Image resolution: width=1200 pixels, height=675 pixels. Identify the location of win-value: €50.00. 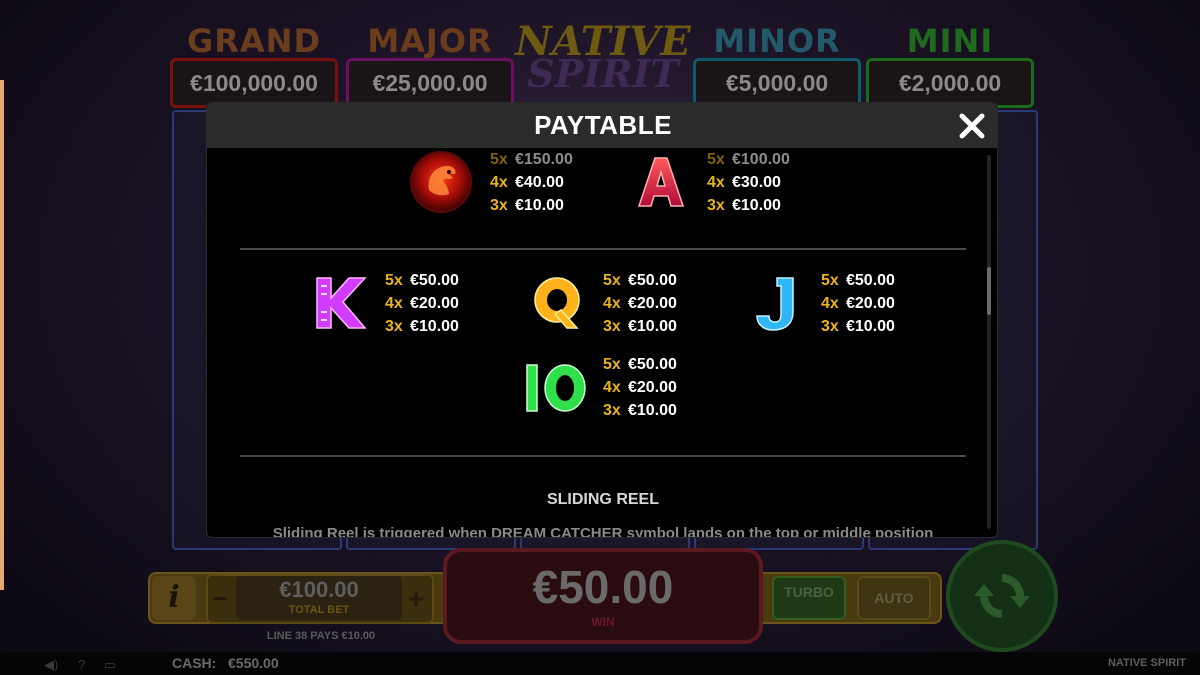
(603, 587).